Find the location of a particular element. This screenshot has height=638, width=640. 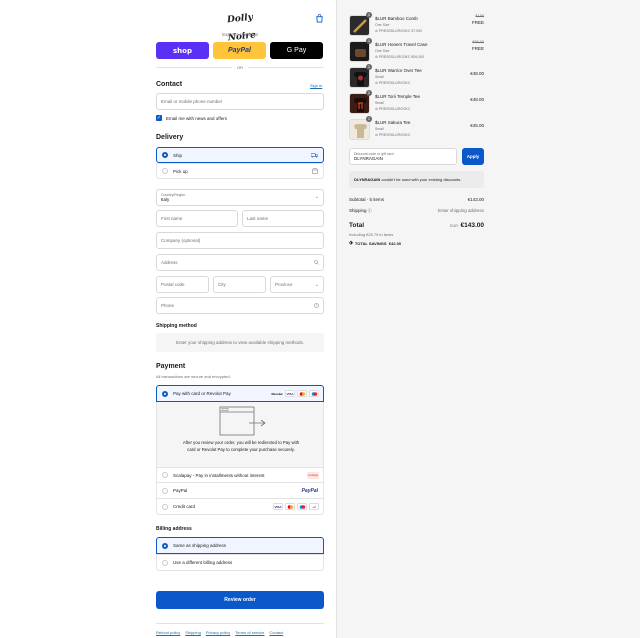

currency-code: EUR is located at coordinates (453, 226).